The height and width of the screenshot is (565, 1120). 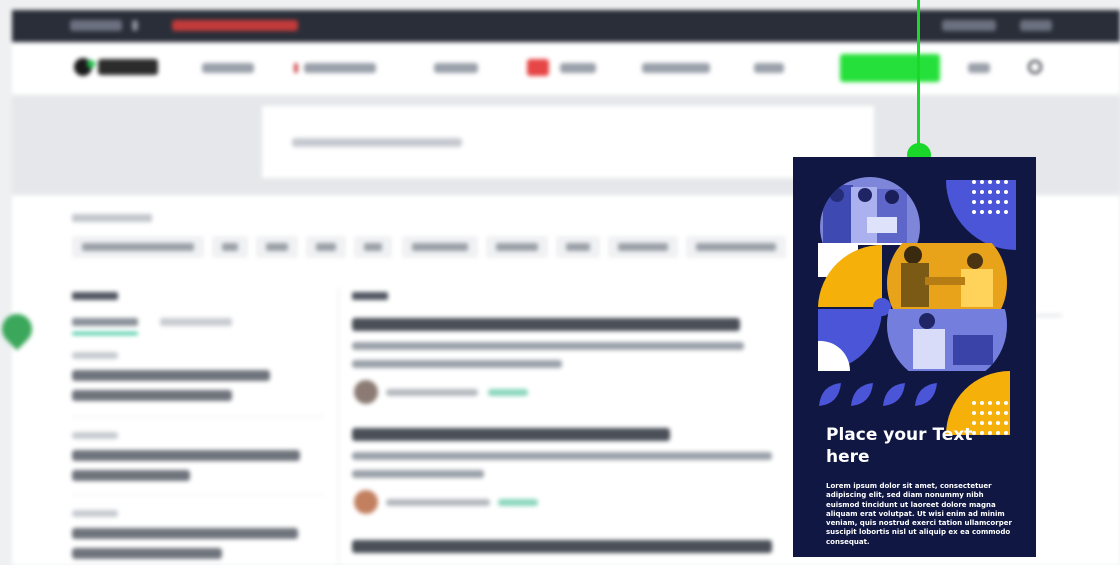 I want to click on main-navbar, so click(x=566, y=69).